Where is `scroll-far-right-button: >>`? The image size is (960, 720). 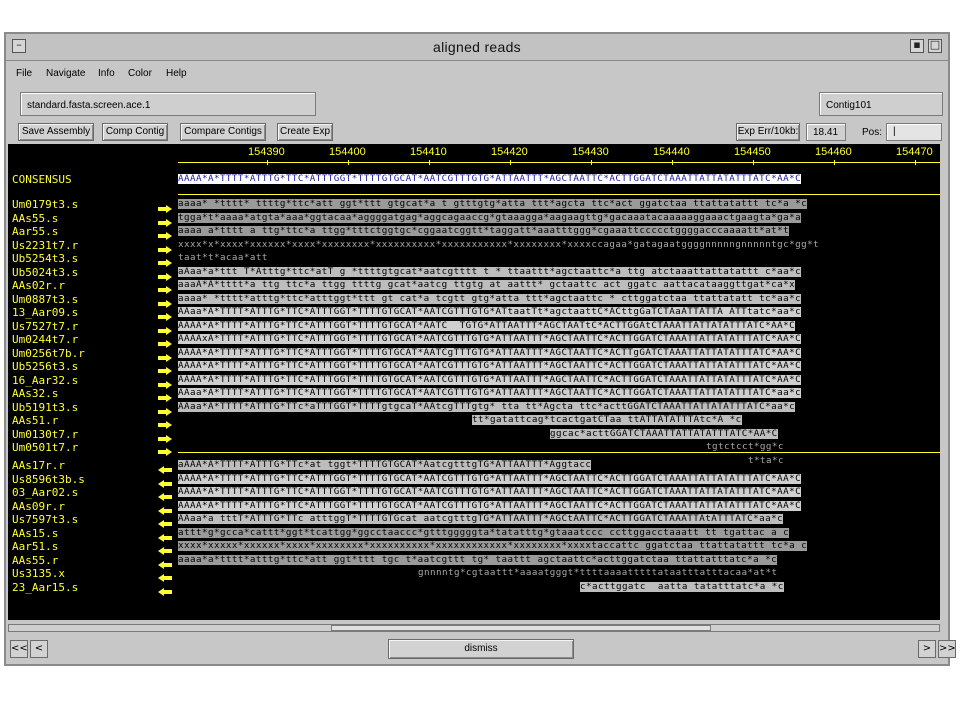
scroll-far-right-button: >> is located at coordinates (947, 649).